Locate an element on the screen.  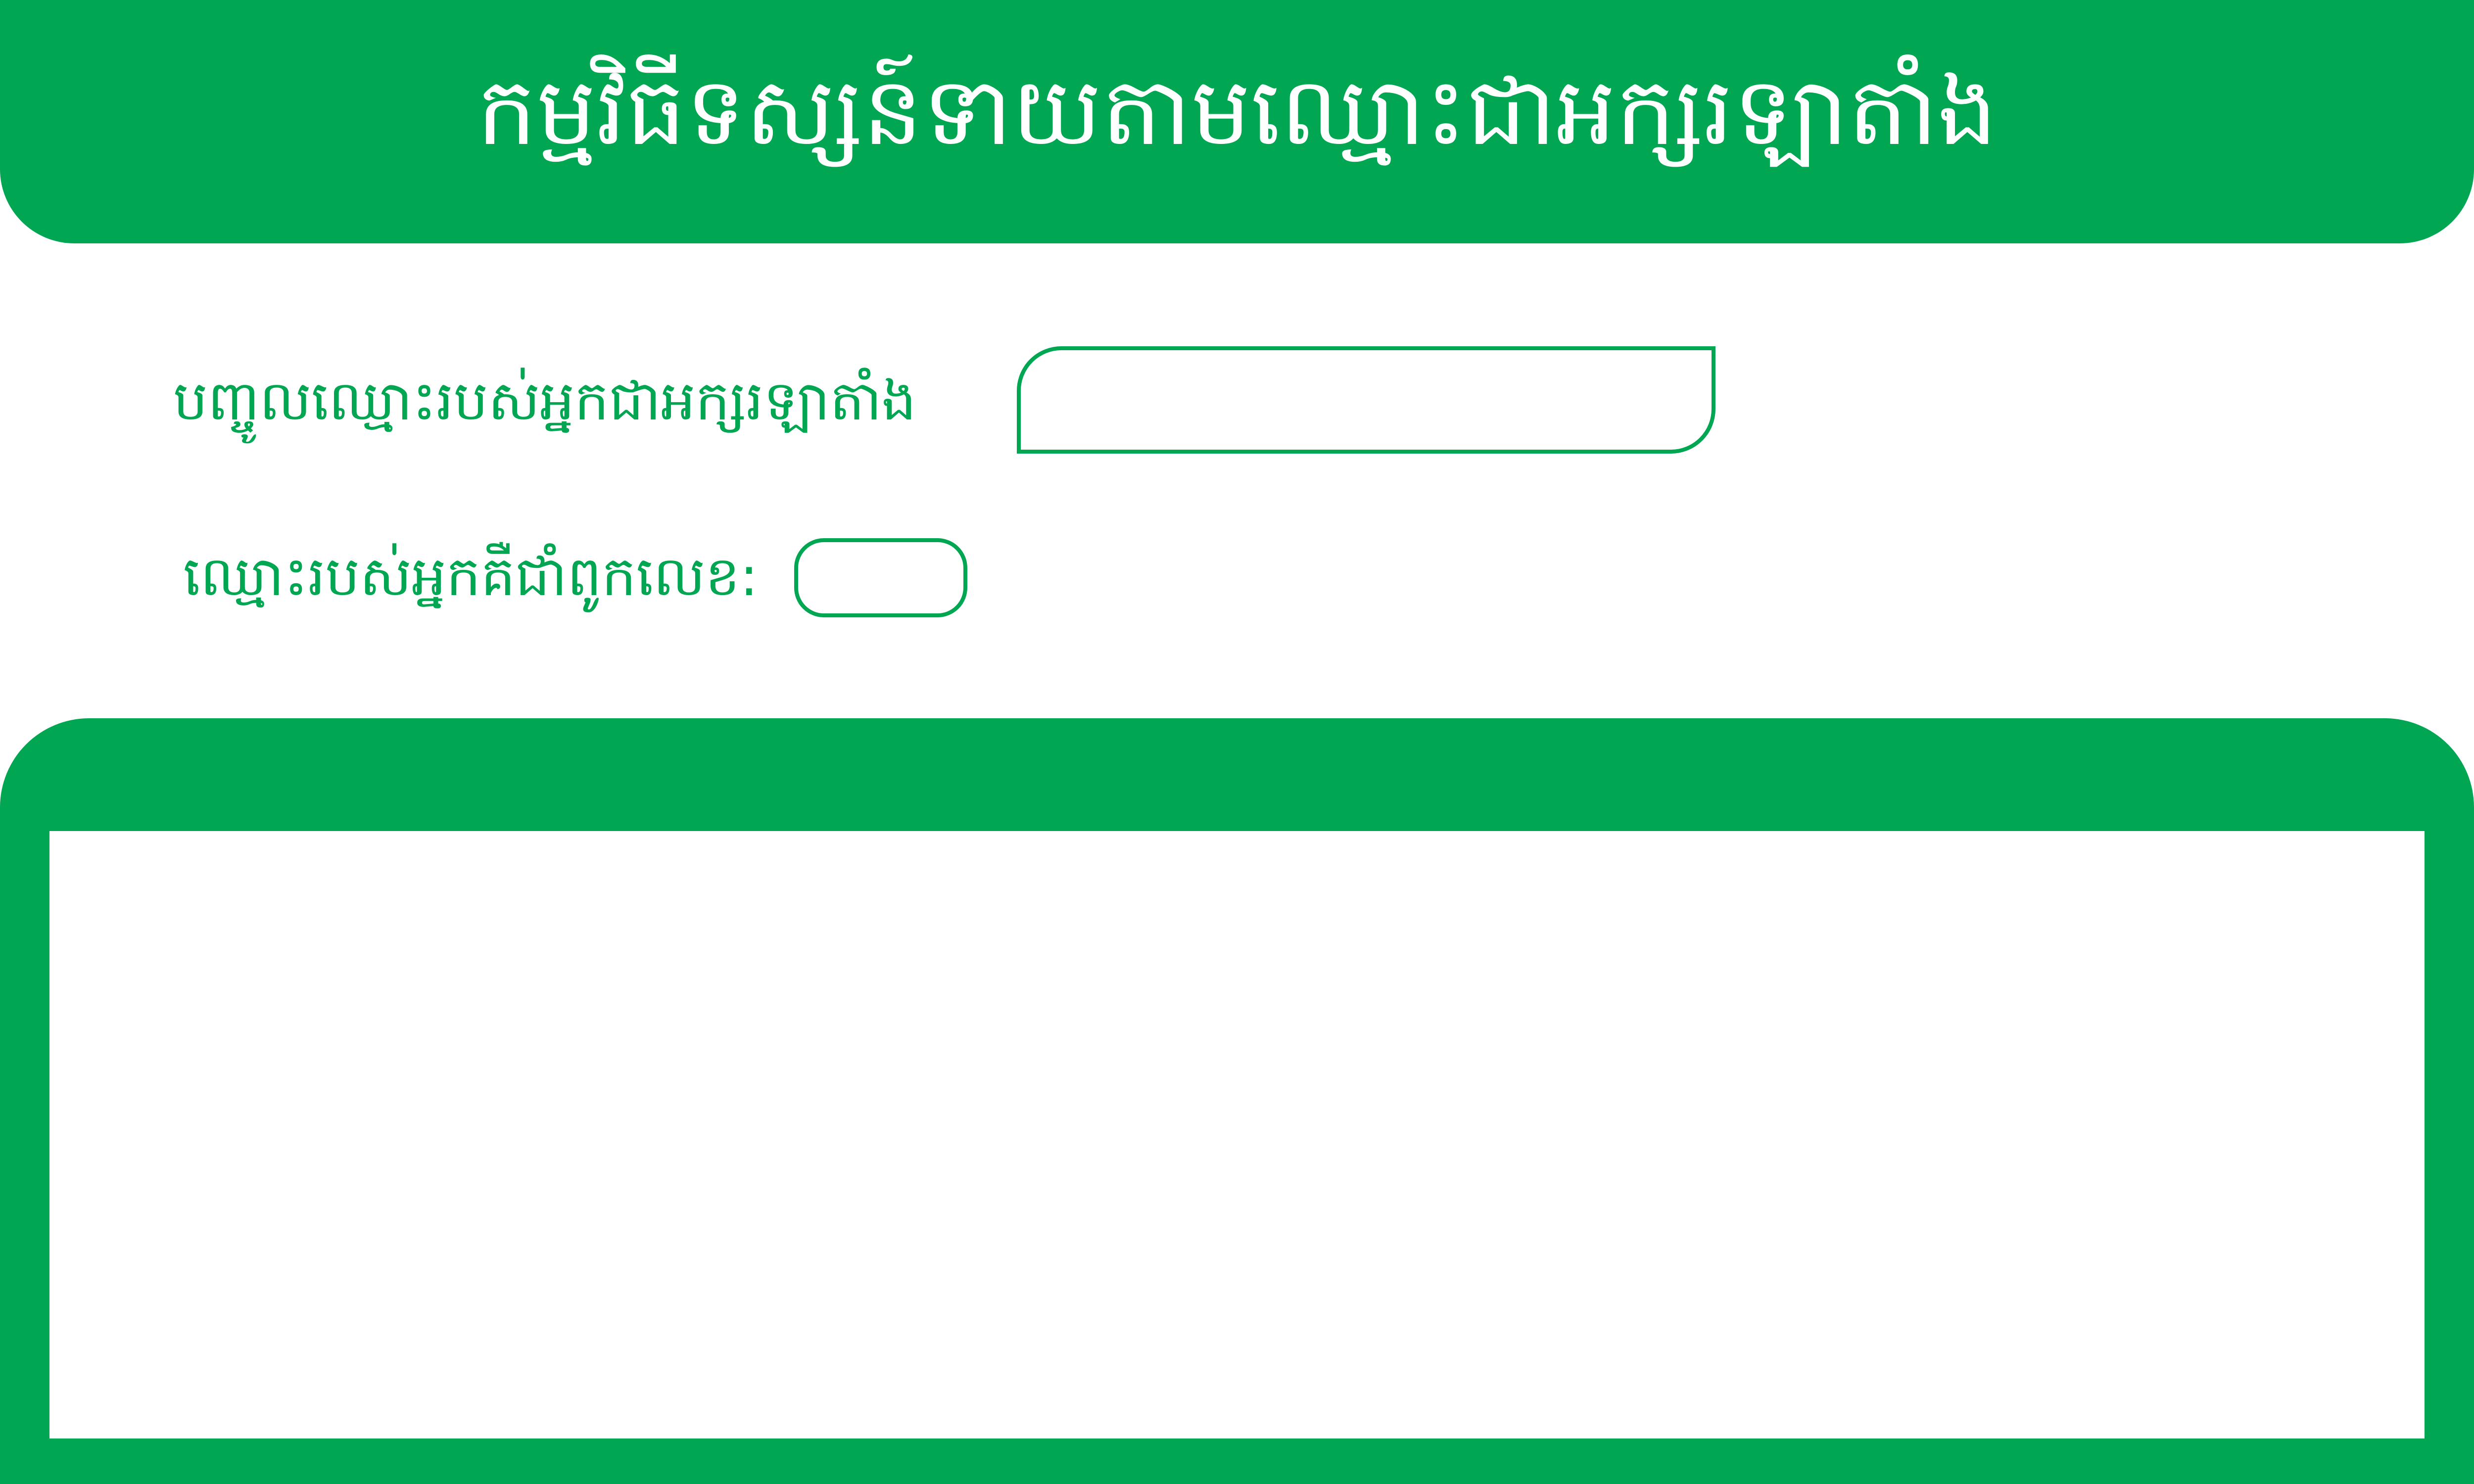
number-label: ឈ្មោះរបស់អ្នកគឺជាំពូកលេខ: is located at coordinates (471, 576).